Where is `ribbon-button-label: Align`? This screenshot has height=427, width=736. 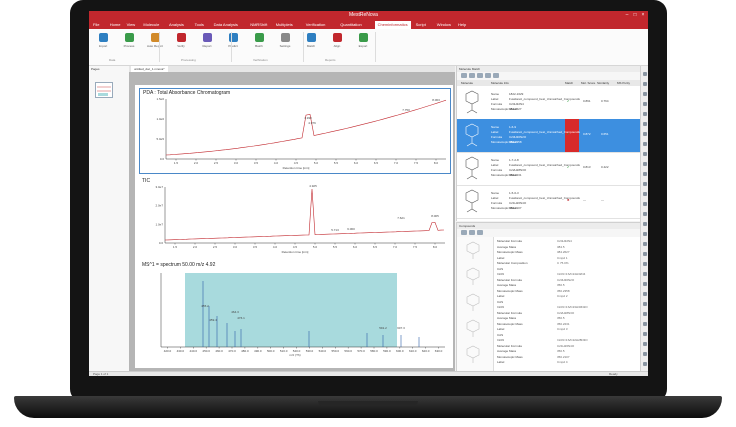
ribbon-button-label: Align is located at coordinates (337, 46).